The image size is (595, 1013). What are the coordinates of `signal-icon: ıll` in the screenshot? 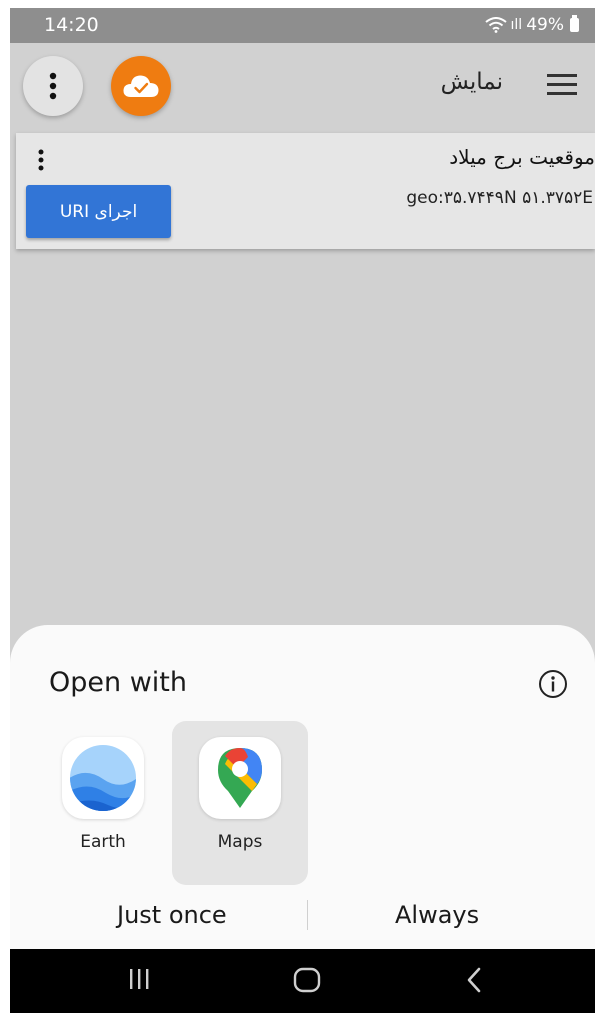 It's located at (516, 25).